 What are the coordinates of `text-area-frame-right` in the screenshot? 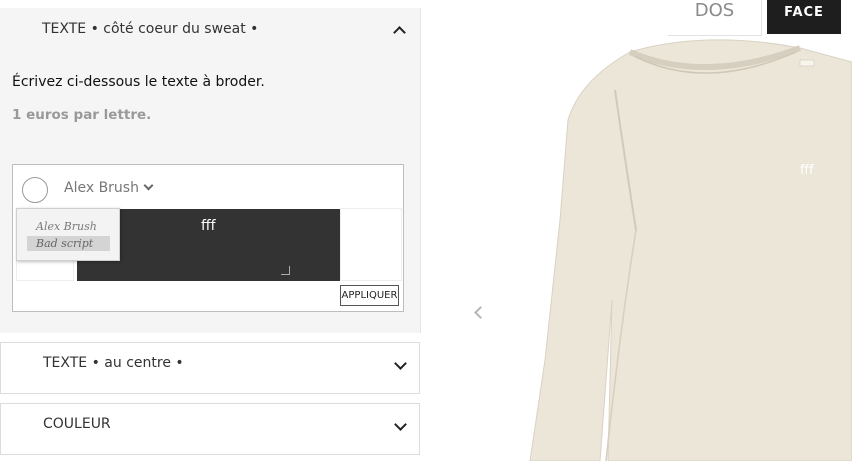 It's located at (371, 244).